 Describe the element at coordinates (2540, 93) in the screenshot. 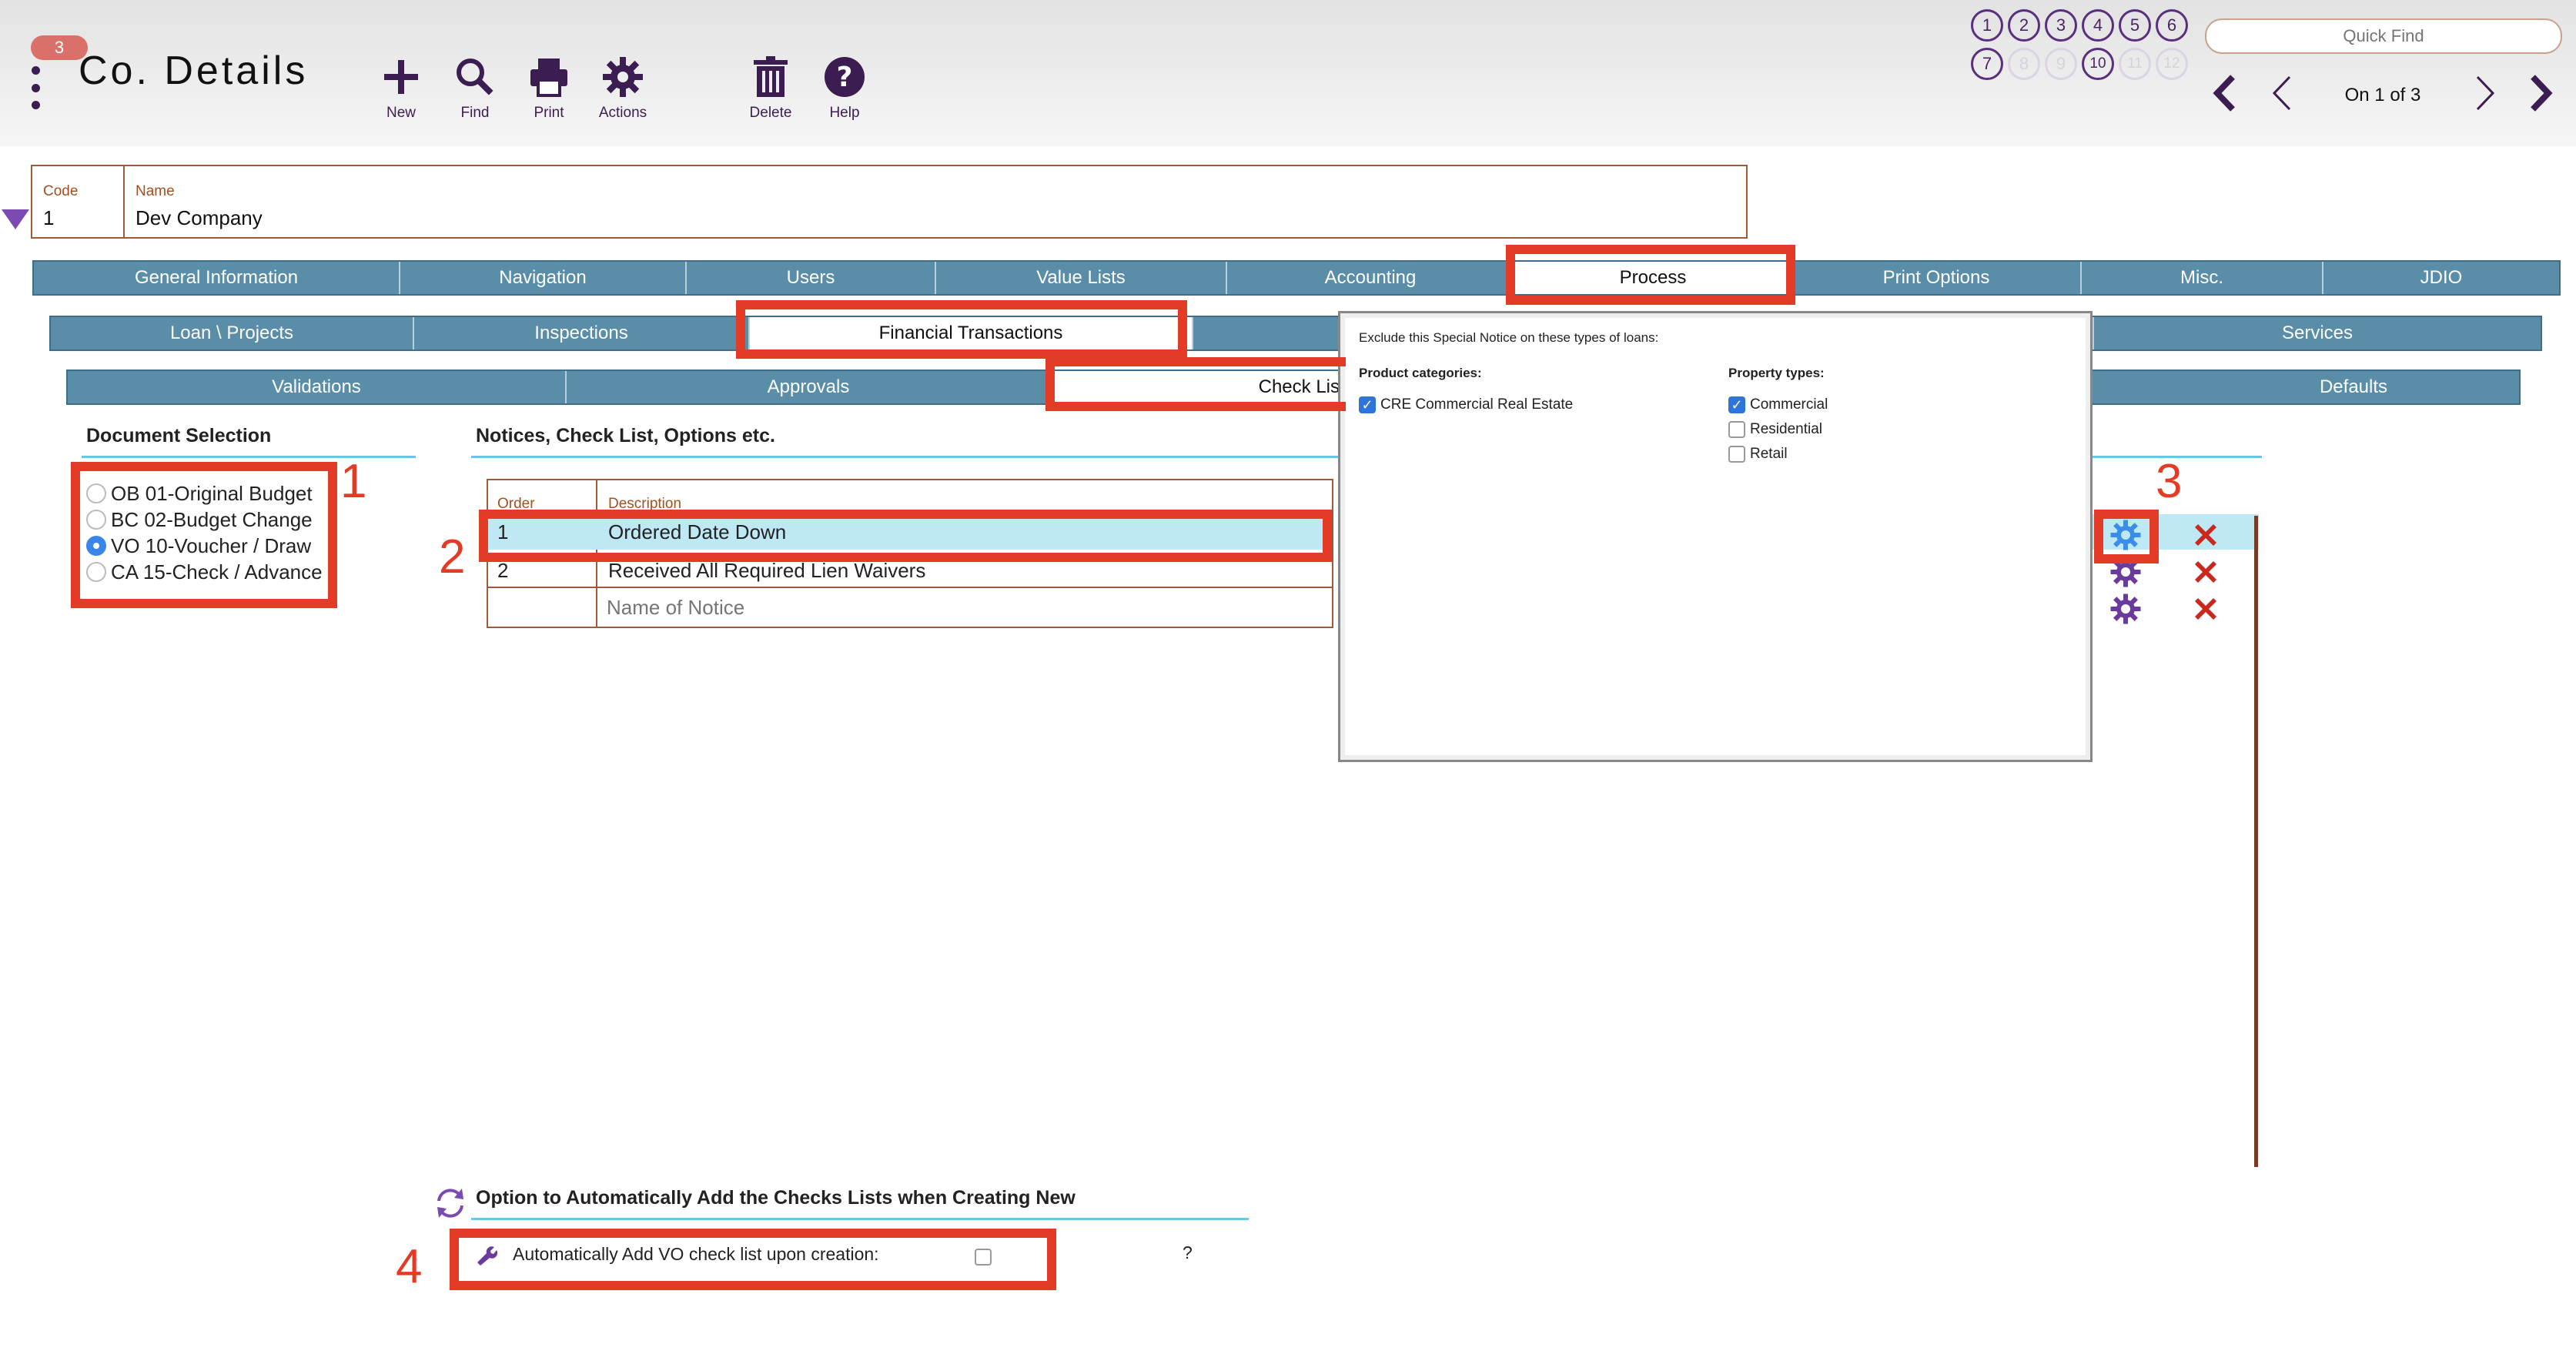

I see `last-record-icon` at that location.